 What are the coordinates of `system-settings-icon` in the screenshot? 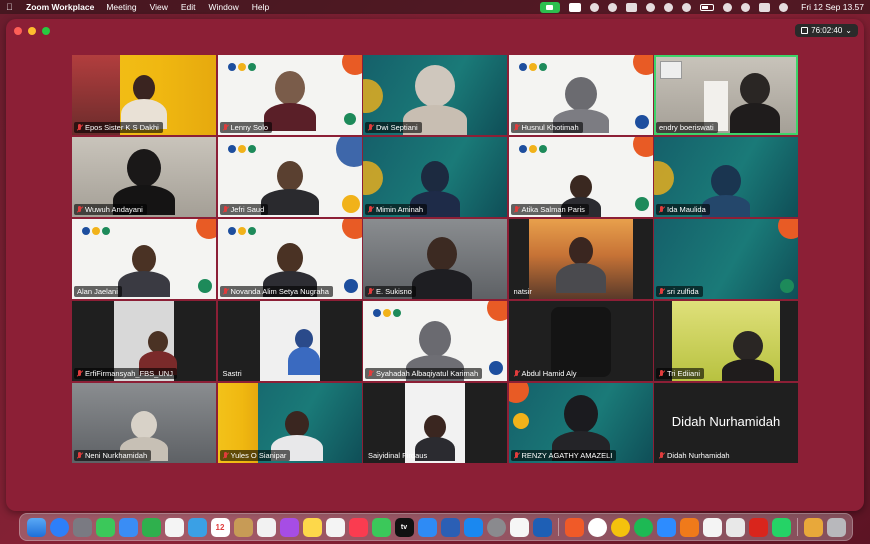 It's located at (496, 527).